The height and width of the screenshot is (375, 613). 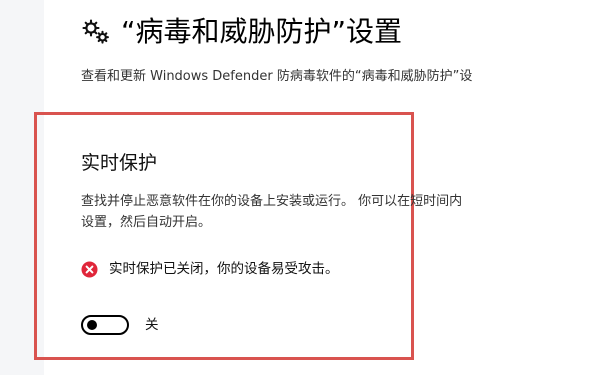 I want to click on realtime-toggle-row: 关, so click(x=120, y=325).